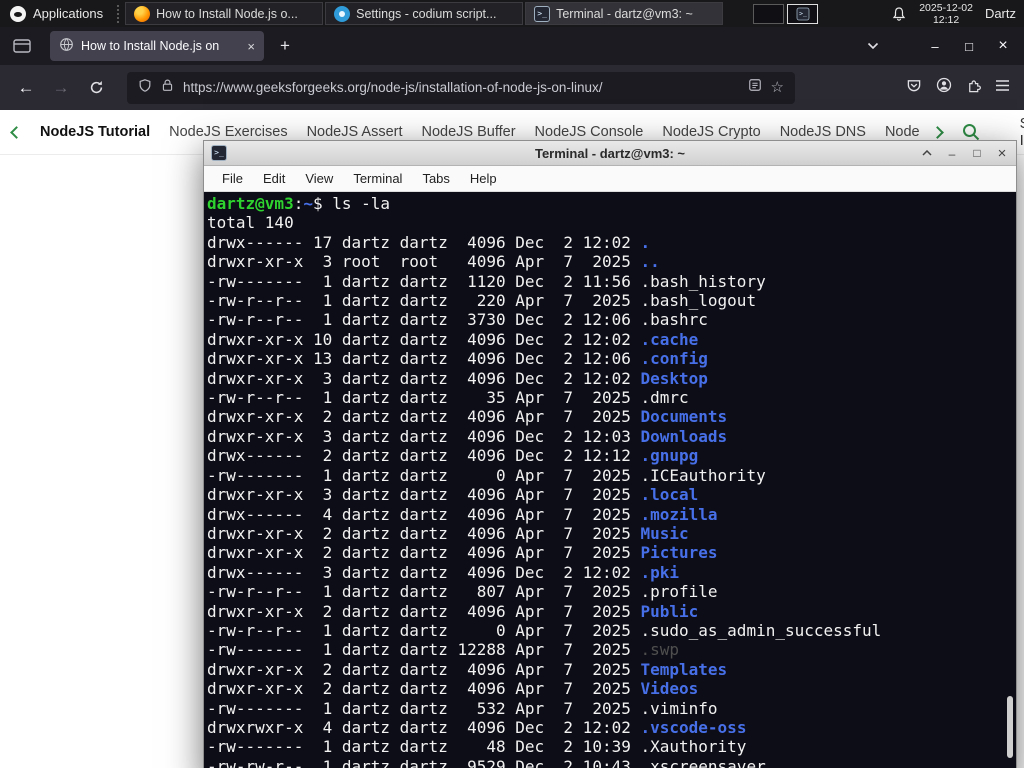 Image resolution: width=1024 pixels, height=768 pixels. Describe the element at coordinates (377, 178) in the screenshot. I see `menu-terminal: Terminal` at that location.